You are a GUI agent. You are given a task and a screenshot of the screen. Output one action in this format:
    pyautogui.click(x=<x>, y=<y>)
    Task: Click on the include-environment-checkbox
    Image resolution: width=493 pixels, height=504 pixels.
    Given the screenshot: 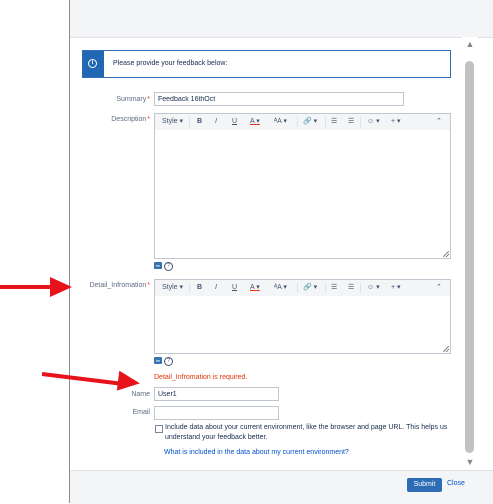 What is the action you would take?
    pyautogui.click(x=159, y=429)
    